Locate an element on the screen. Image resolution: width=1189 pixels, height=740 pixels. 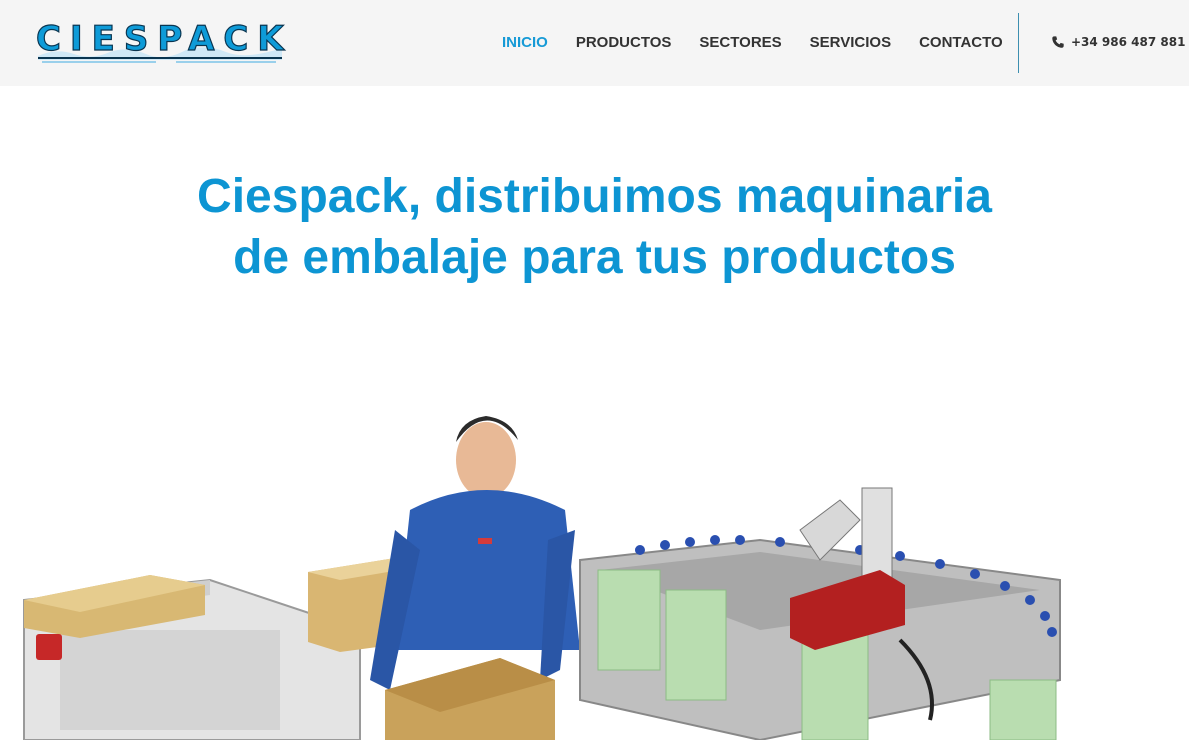
ciespack-logo: CIESPACK is located at coordinates (159, 42).